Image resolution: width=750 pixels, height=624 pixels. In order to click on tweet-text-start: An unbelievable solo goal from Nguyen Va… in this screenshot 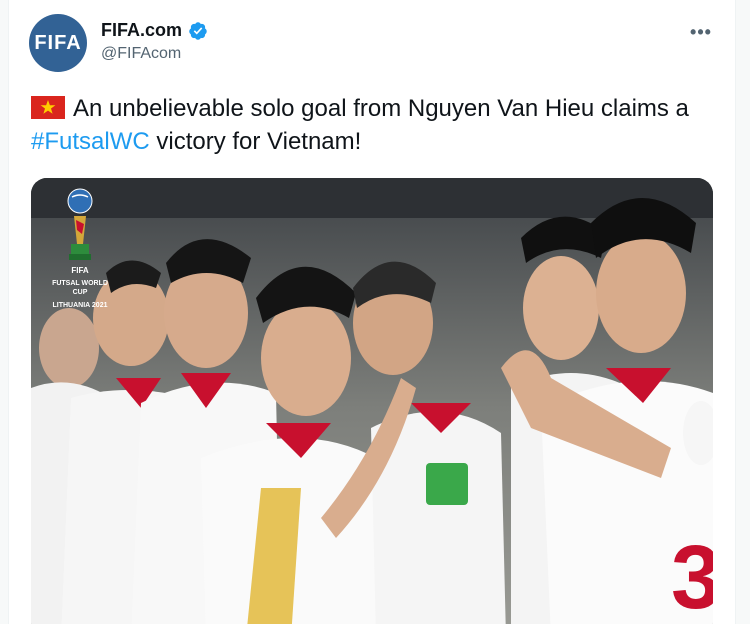, I will do `click(381, 108)`.